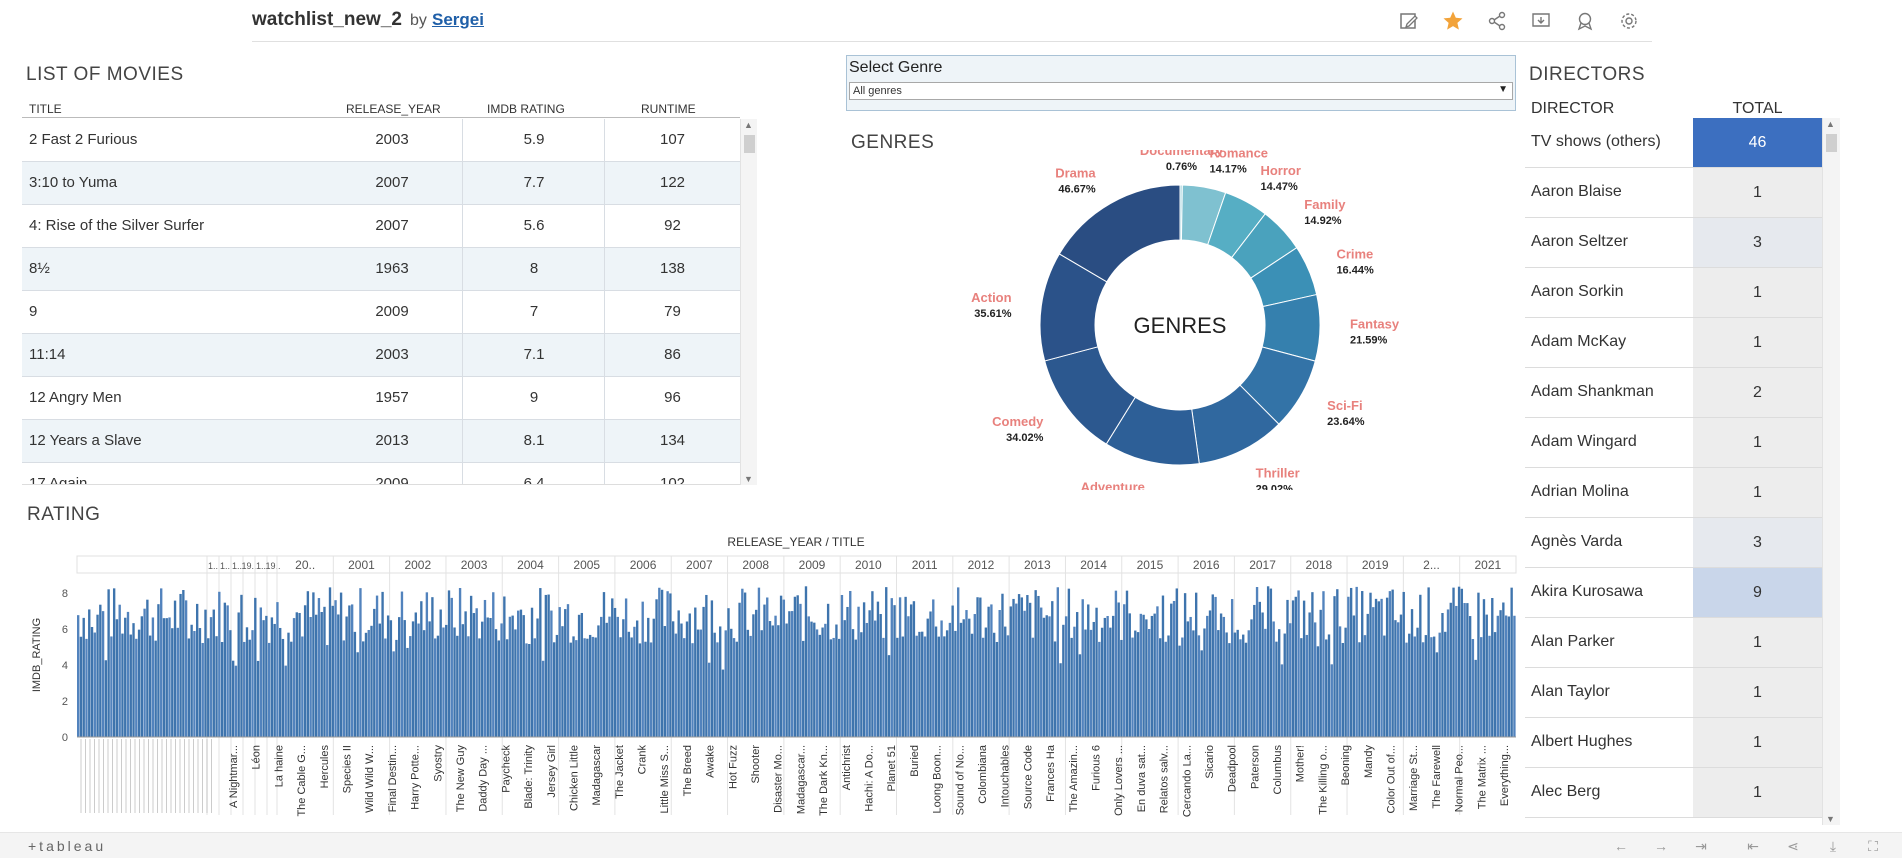 The image size is (1902, 858). What do you see at coordinates (45, 109) in the screenshot?
I see `column-header-title: TITLE` at bounding box center [45, 109].